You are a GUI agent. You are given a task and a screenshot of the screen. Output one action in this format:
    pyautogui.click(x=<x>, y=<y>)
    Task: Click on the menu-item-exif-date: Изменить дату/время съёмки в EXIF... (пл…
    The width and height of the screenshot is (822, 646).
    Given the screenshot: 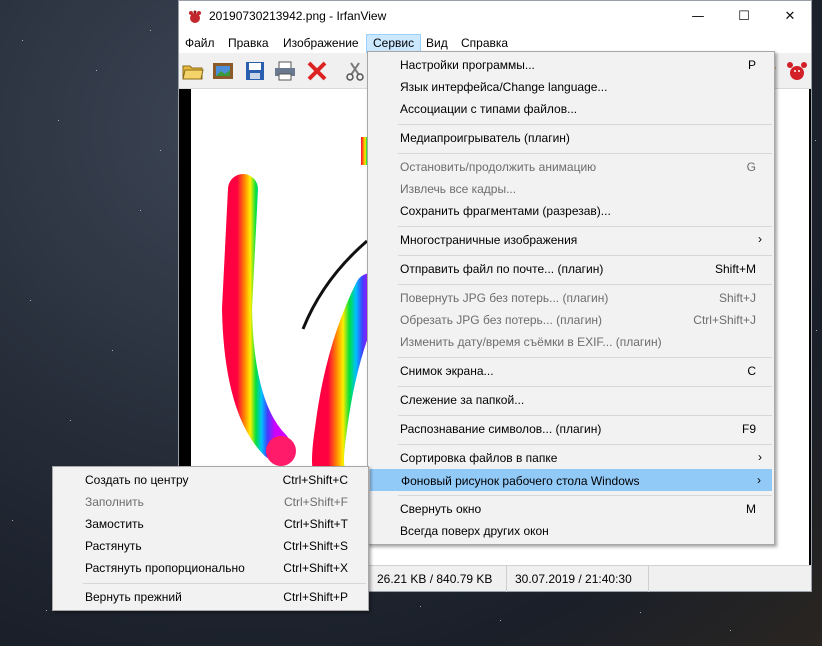 What is the action you would take?
    pyautogui.click(x=571, y=342)
    